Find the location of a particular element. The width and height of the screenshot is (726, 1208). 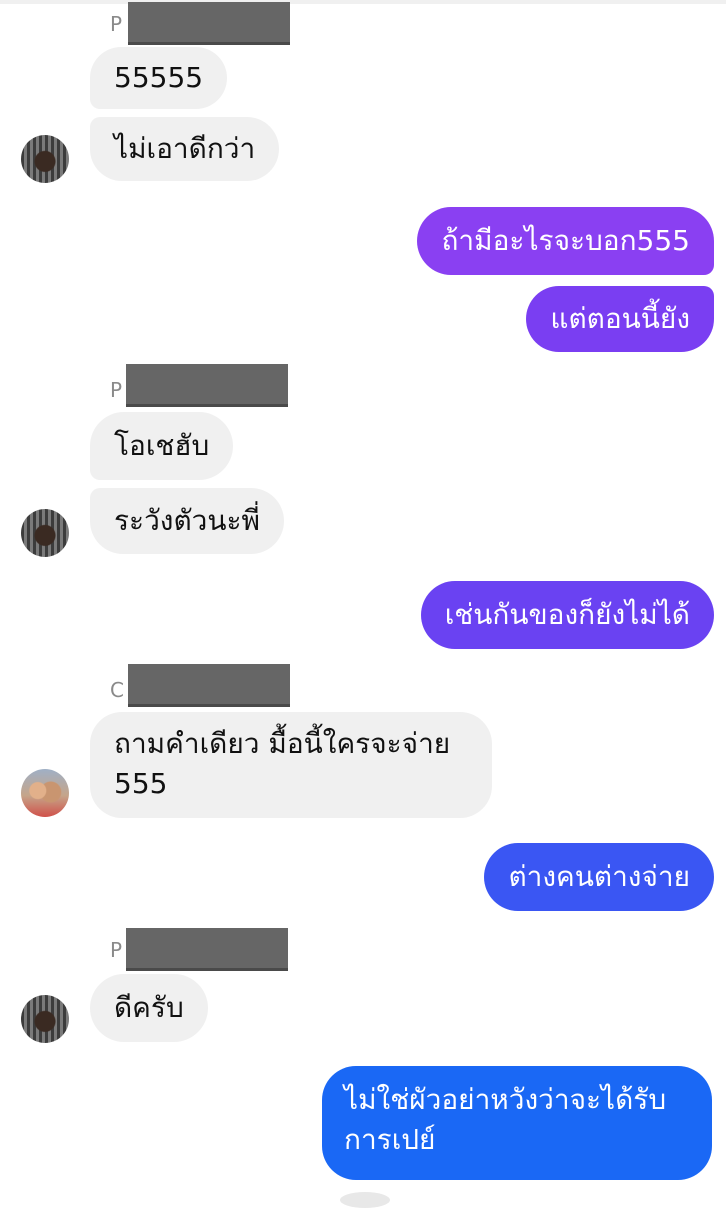

message-bubble-incoming: 55555 is located at coordinates (159, 78).